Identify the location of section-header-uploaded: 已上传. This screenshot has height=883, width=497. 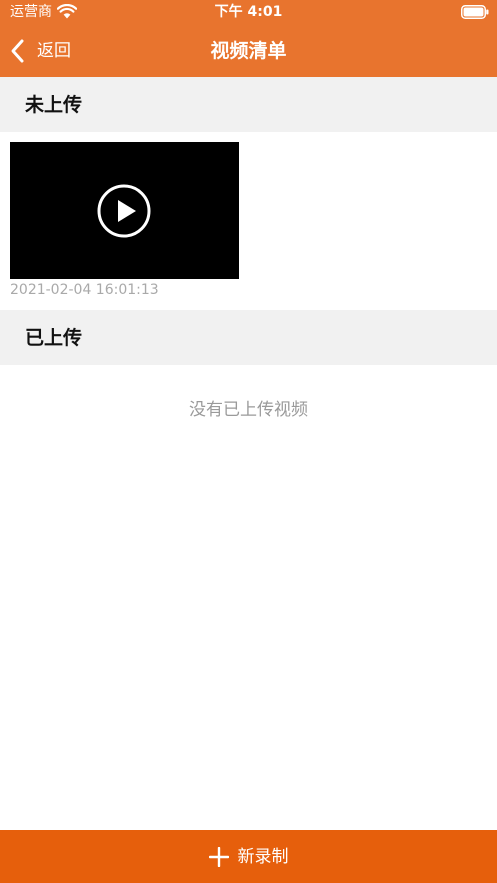
(248, 337).